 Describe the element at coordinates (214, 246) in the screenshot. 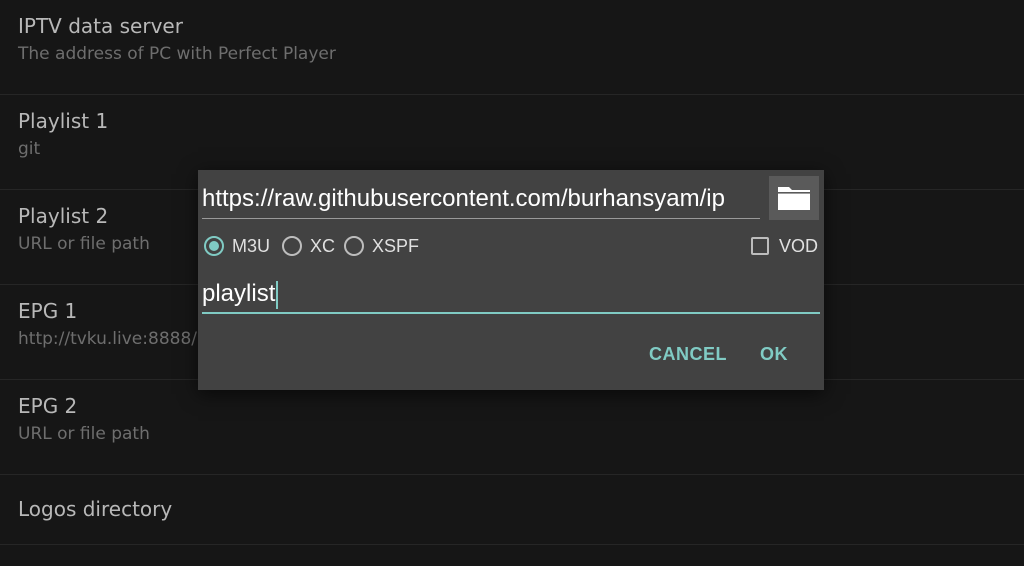

I see `radio-checked-icon` at that location.